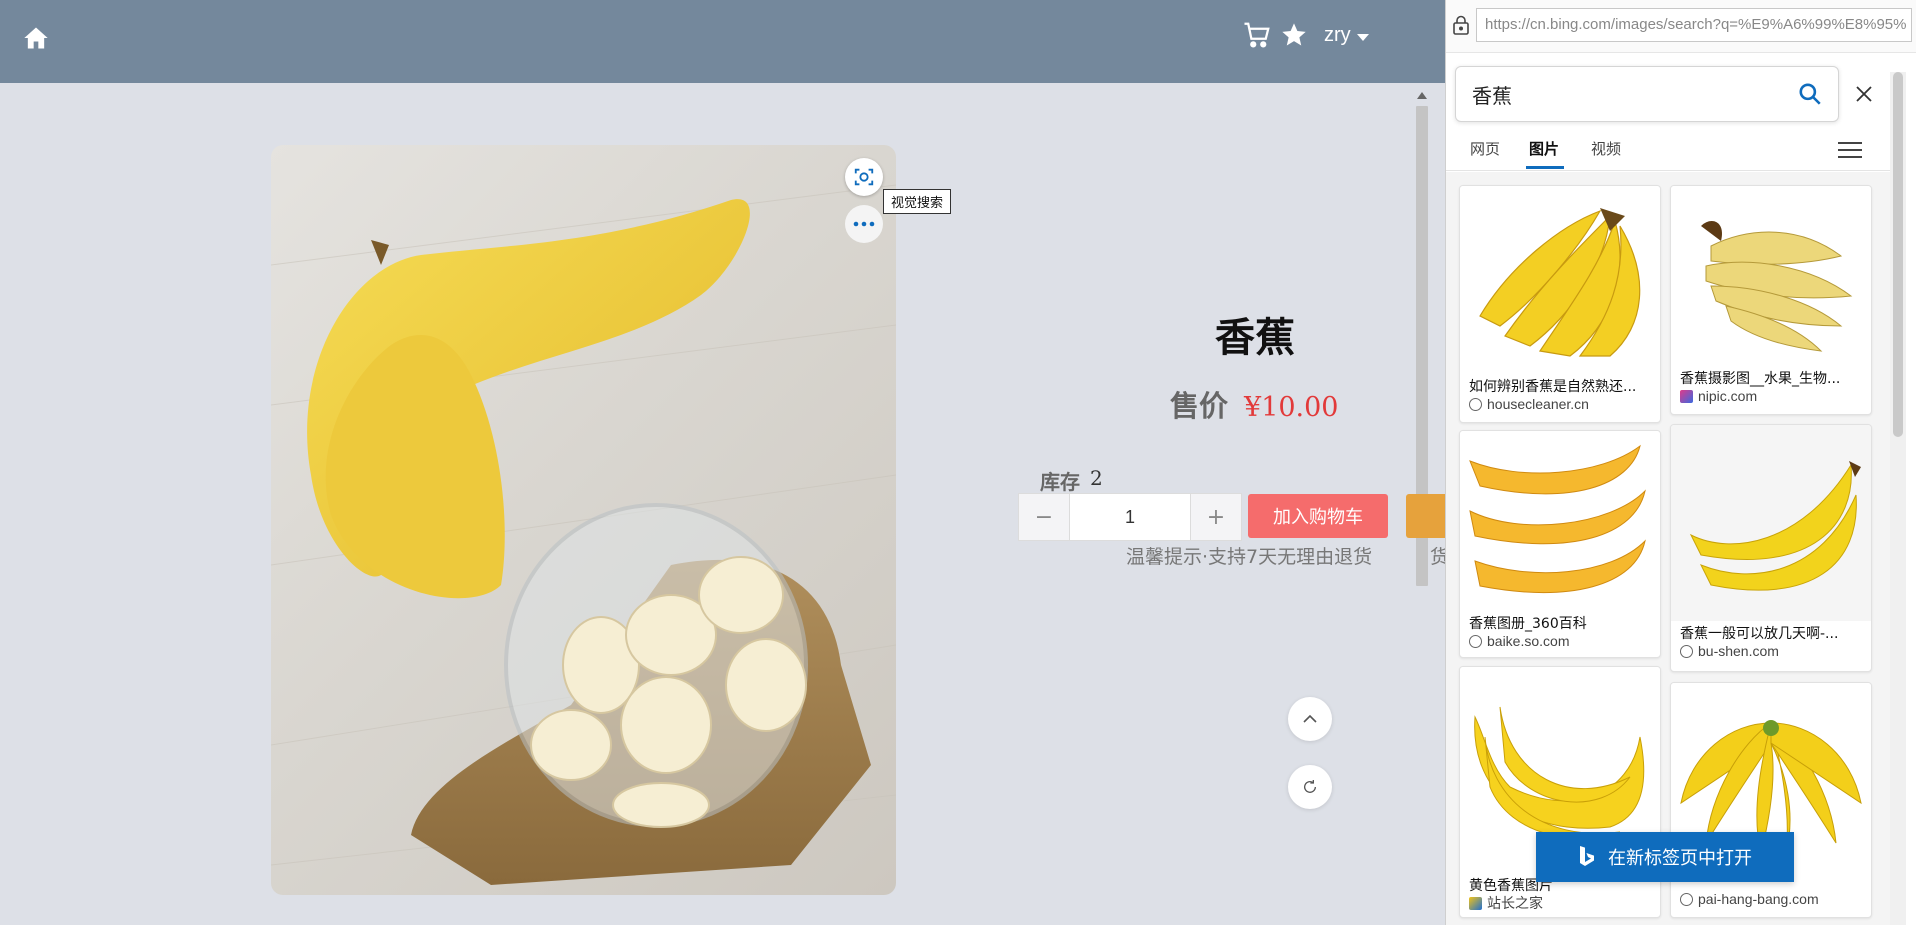 This screenshot has width=1916, height=925. I want to click on price-row: 售价 ¥10.00, so click(1254, 404).